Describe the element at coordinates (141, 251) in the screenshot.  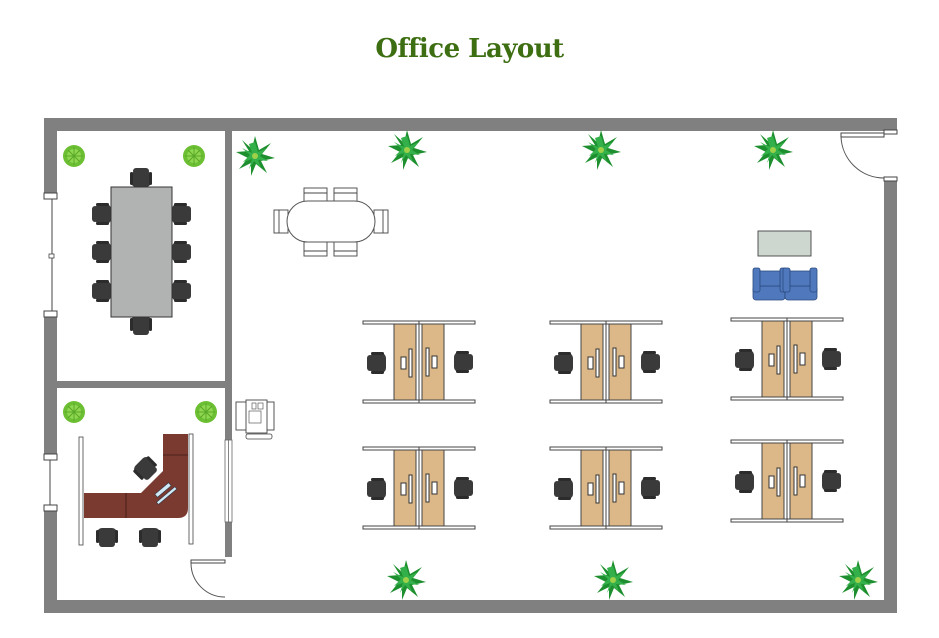
I see `conference-table` at that location.